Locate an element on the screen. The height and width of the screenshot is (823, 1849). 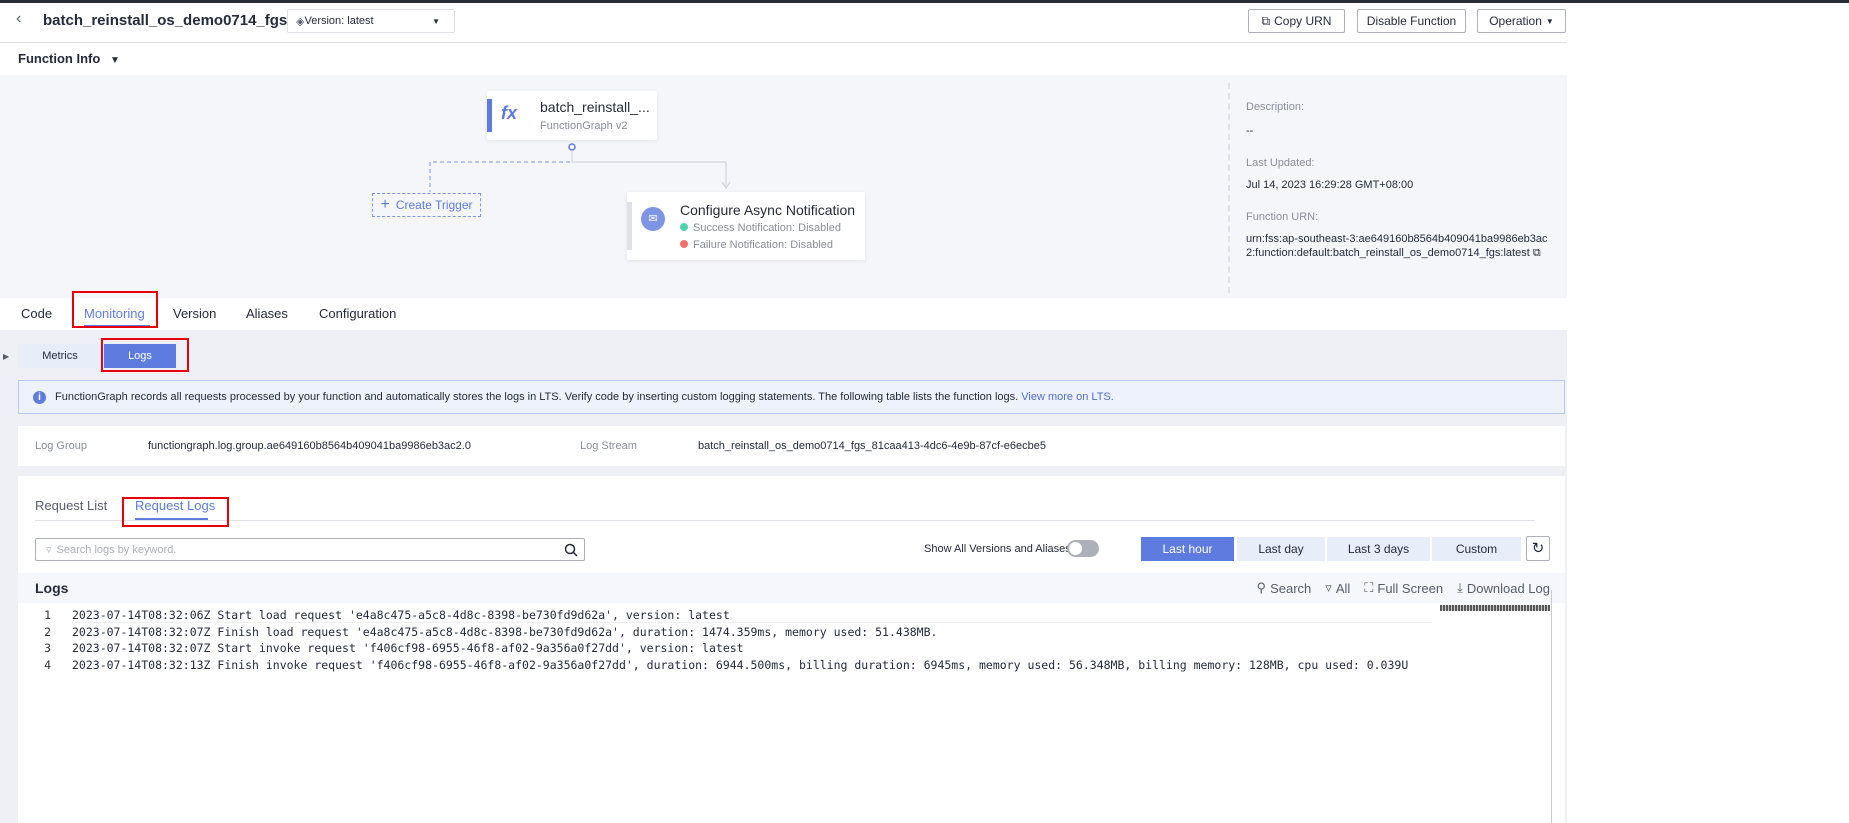
function-node: fx batch_reinstall_... FunctionGraph v2 is located at coordinates (572, 115).